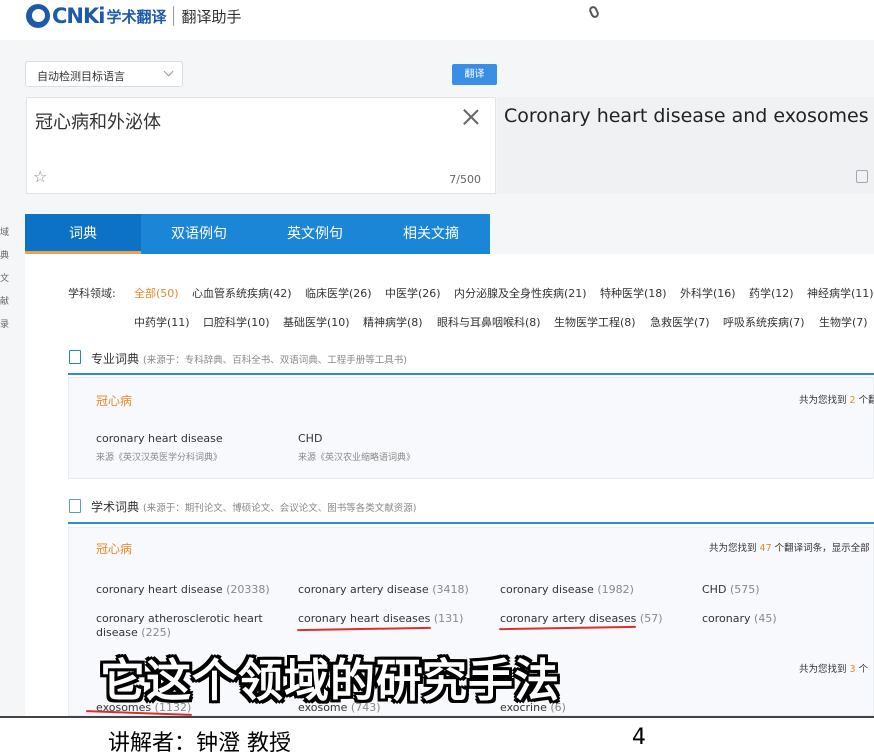 This screenshot has width=874, height=756. Describe the element at coordinates (275, 360) in the screenshot. I see `professional-dictionary-source: (来源于：专科辞典、百科全书、双语词典、工程手册等工具书)` at that location.